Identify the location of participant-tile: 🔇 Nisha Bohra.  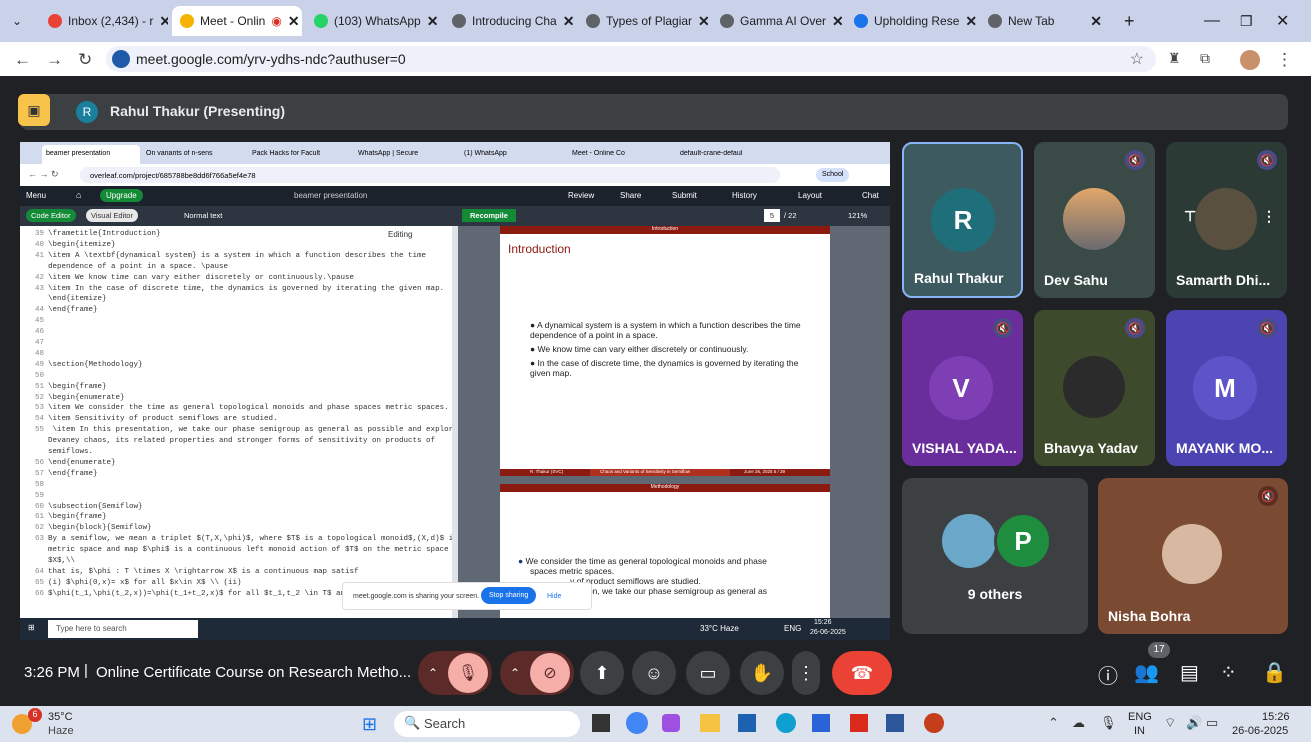
(1193, 556).